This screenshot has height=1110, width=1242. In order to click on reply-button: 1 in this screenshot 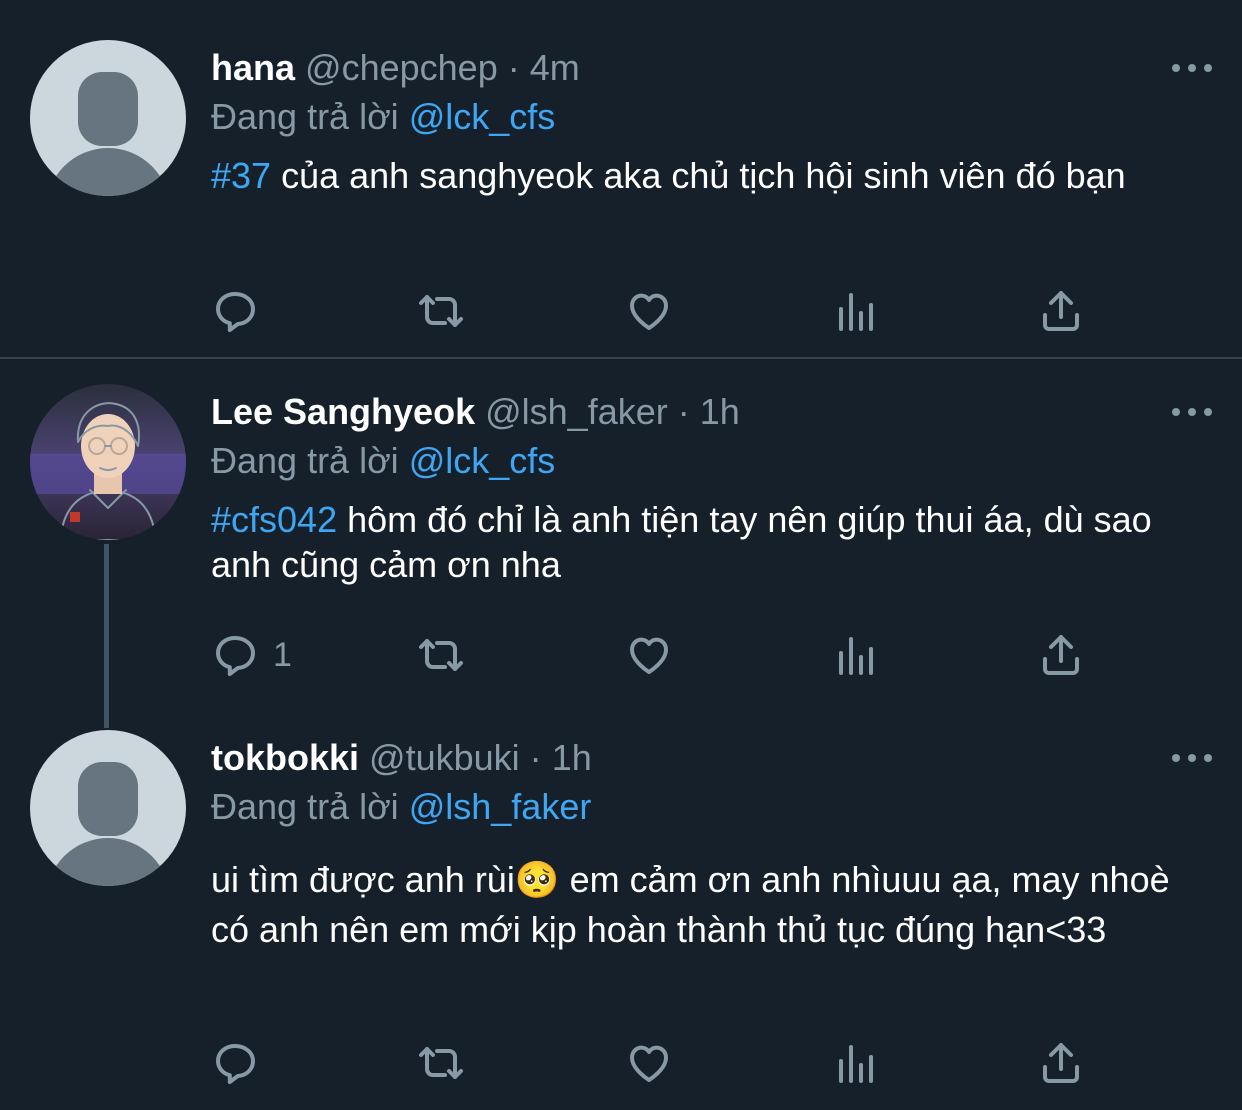, I will do `click(251, 655)`.